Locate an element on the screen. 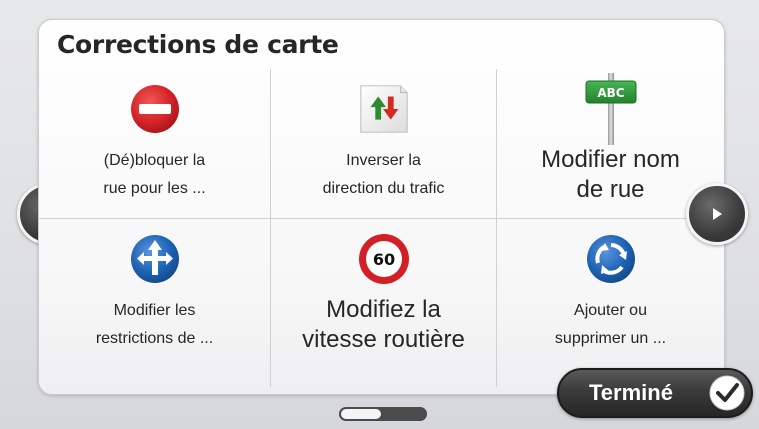 The height and width of the screenshot is (429, 759). done-button-label: Terminé is located at coordinates (631, 392).